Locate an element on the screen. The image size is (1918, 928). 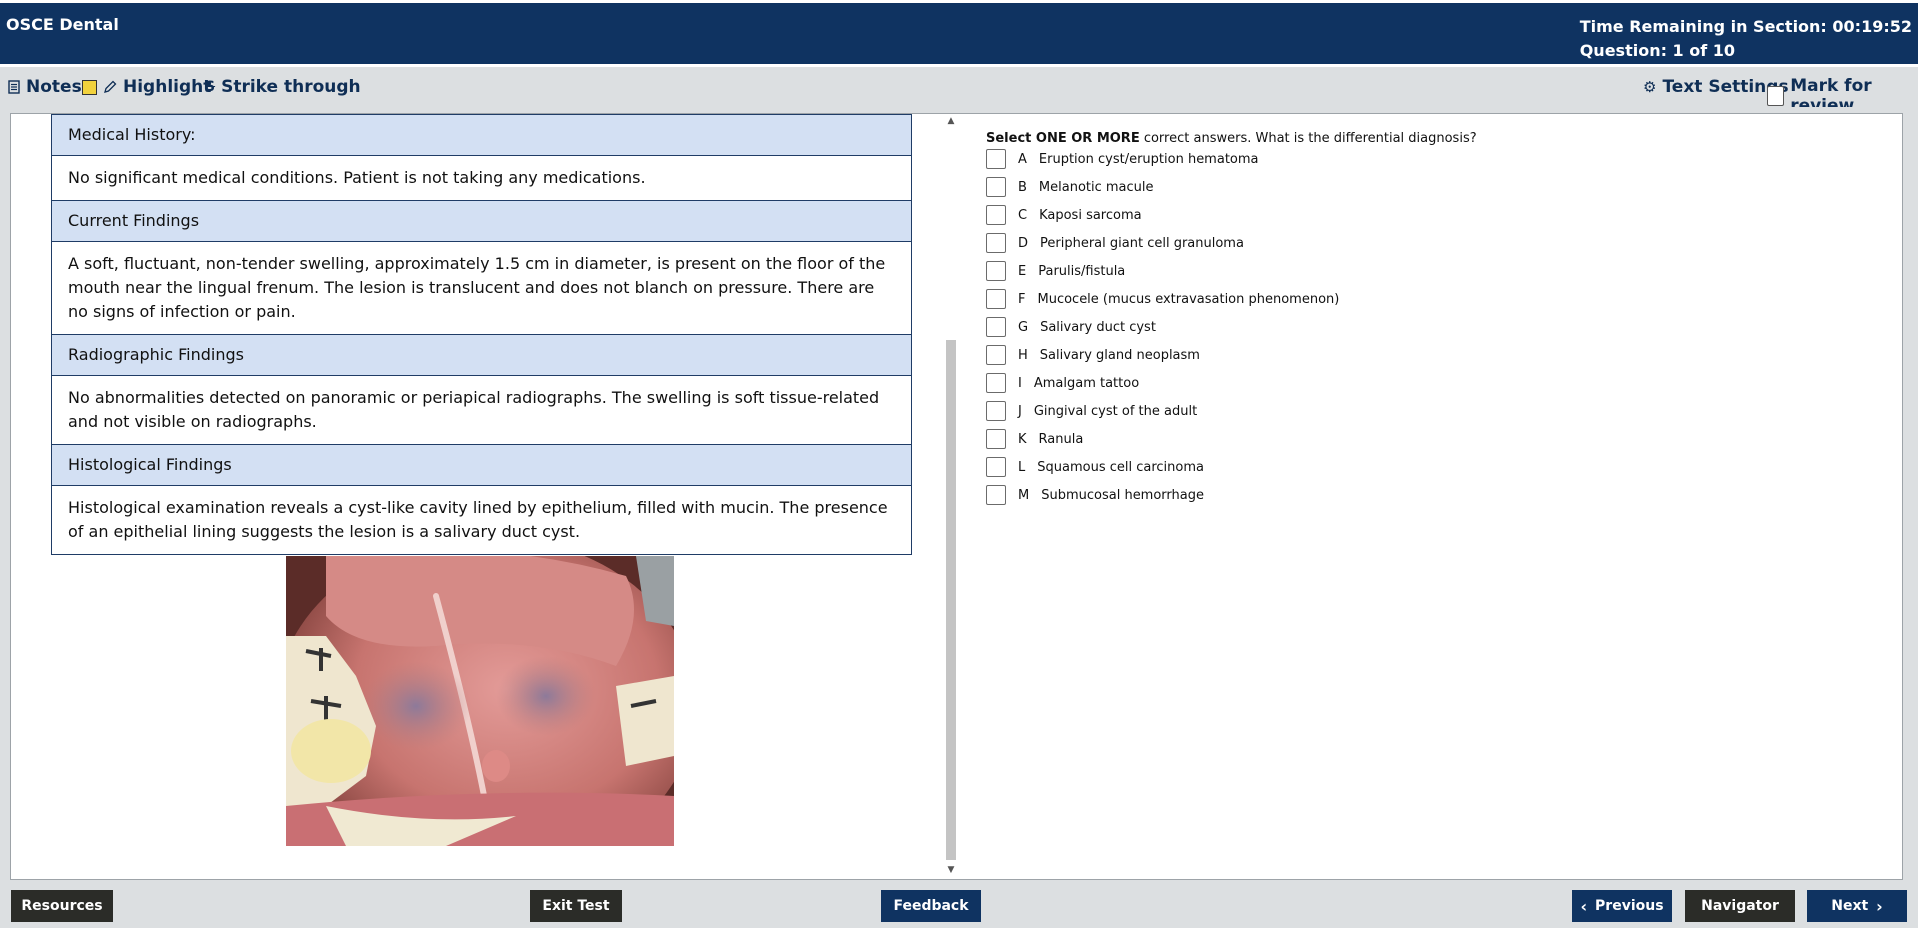
case-scrollbar: ▲ ▼ is located at coordinates (951, 496).